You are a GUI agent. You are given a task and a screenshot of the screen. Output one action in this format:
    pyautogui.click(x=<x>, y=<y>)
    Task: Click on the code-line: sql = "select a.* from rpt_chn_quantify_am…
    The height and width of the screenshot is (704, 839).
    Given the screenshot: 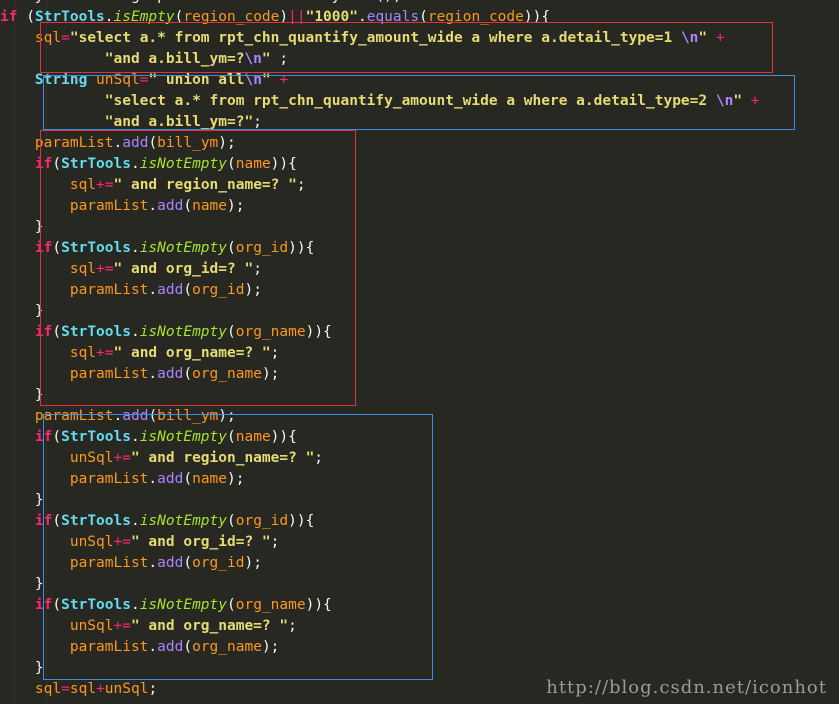 What is the action you would take?
    pyautogui.click(x=419, y=38)
    